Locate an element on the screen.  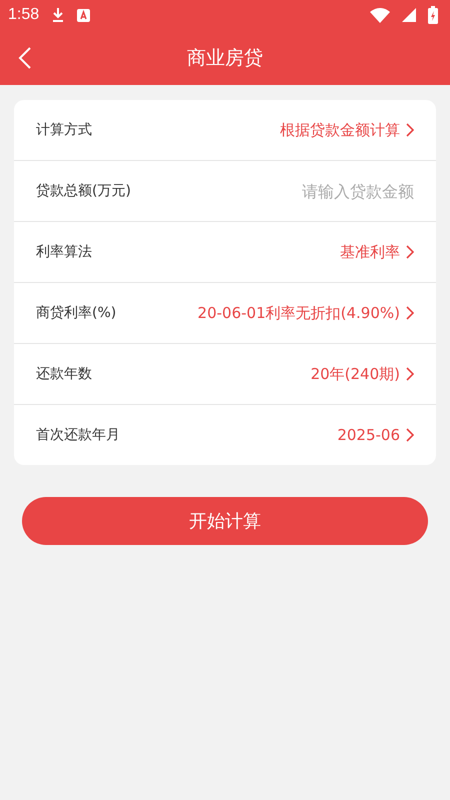
back-icon is located at coordinates (25, 58).